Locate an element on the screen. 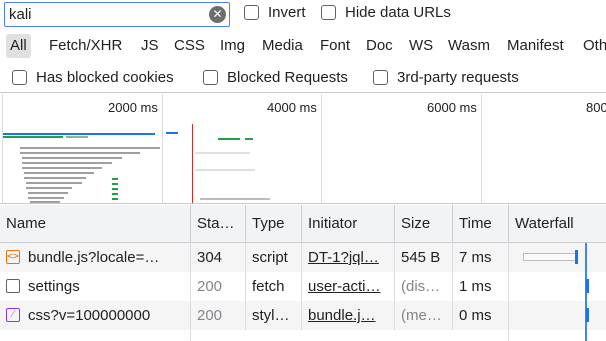  request-size: 545 B is located at coordinates (424, 257).